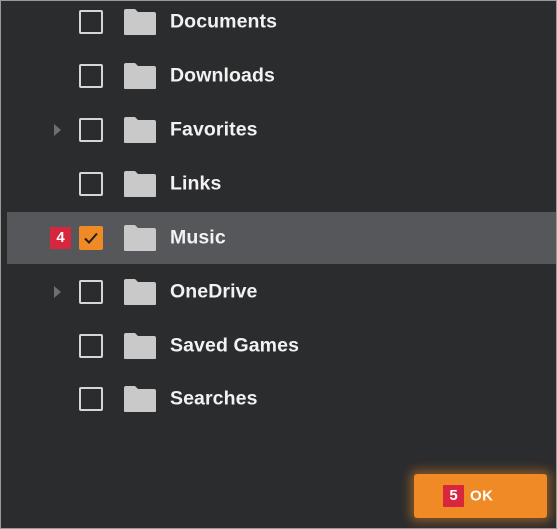 The image size is (557, 529). Describe the element at coordinates (198, 237) in the screenshot. I see `folder-label: Music` at that location.